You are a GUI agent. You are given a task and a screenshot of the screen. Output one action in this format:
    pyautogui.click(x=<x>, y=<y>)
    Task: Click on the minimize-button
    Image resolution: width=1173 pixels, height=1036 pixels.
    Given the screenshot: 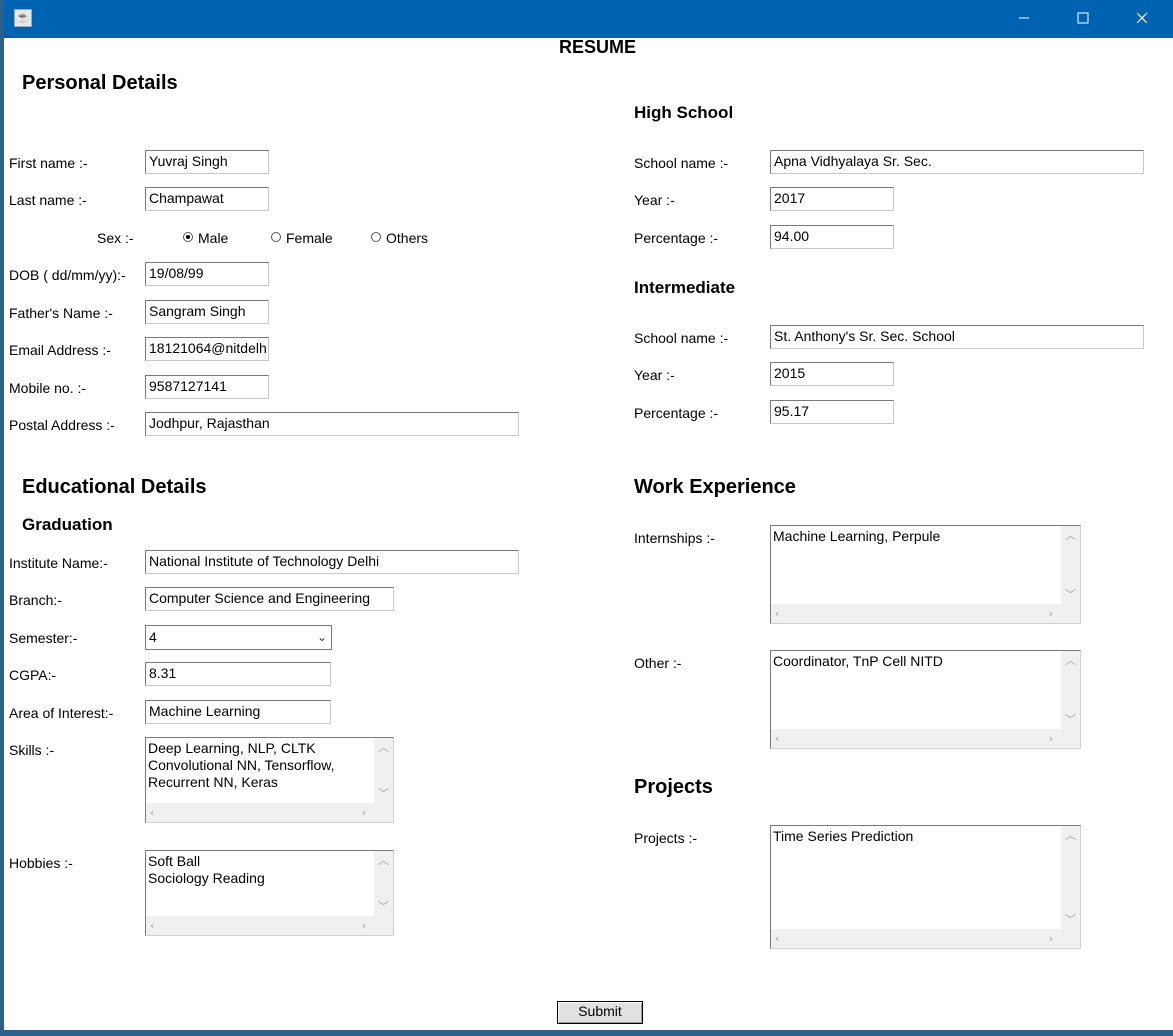 What is the action you would take?
    pyautogui.click(x=1024, y=19)
    